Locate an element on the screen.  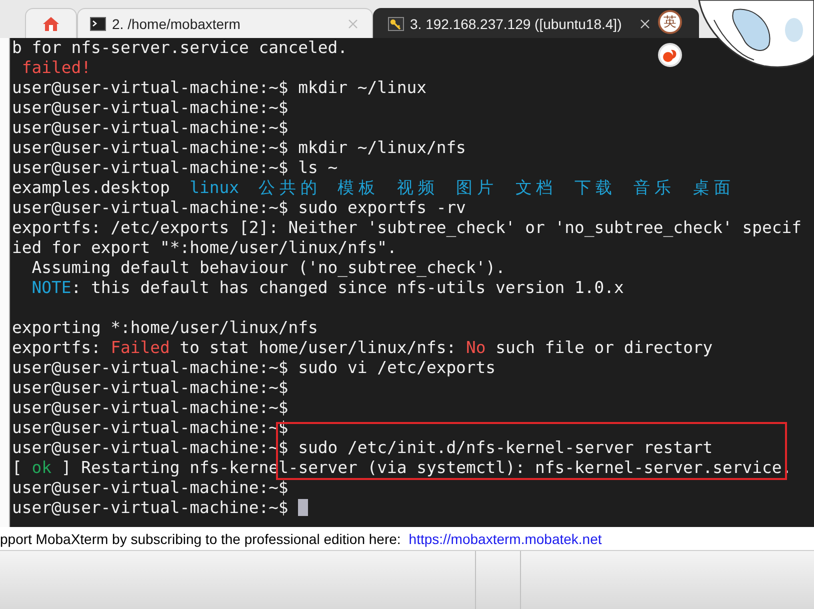
terminal-line: user@user-virtual-machine:~$ sudo exportfs -rv is located at coordinates (239, 208).